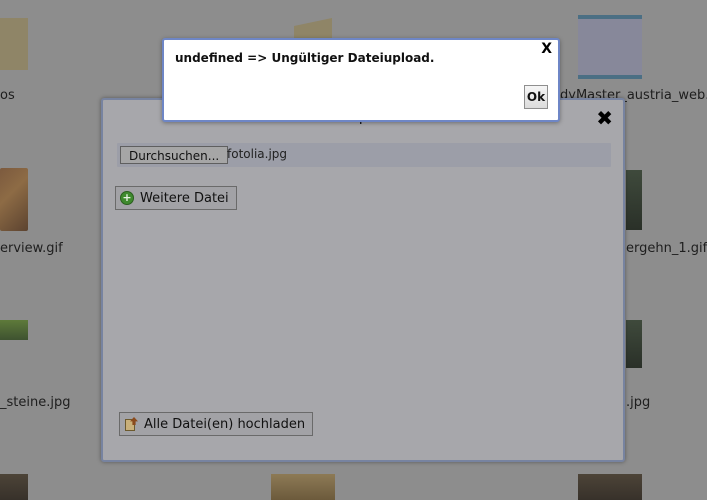 This screenshot has height=500, width=707. I want to click on file-input-row: Durchsuchen... fotolia.jpg, so click(364, 155).